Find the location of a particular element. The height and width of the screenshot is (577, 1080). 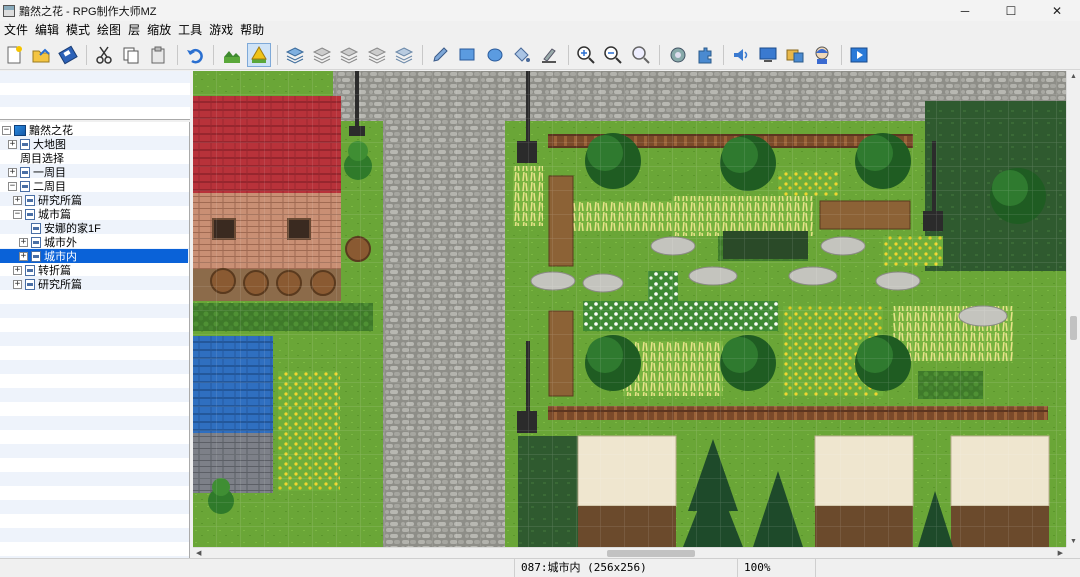

zoom-actual-icon is located at coordinates (641, 55).